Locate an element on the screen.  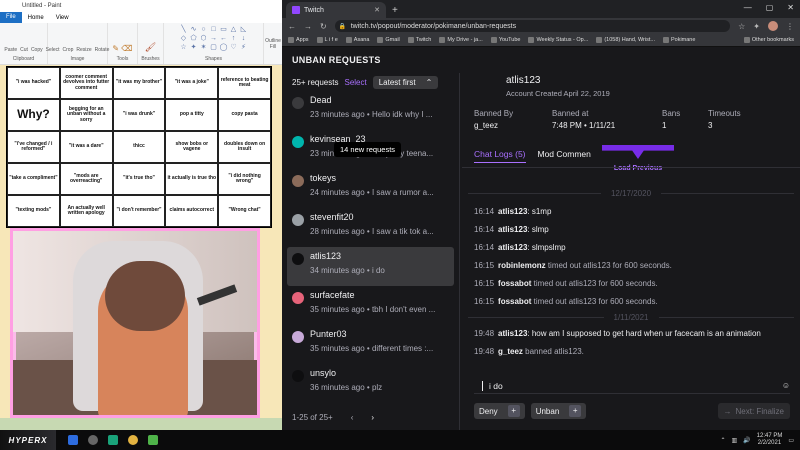
tab-close-icon: ✕ is located at coordinates (377, 10).